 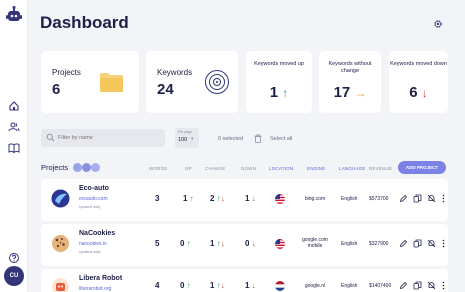 What do you see at coordinates (188, 168) in the screenshot?
I see `column-header-up: UP` at bounding box center [188, 168].